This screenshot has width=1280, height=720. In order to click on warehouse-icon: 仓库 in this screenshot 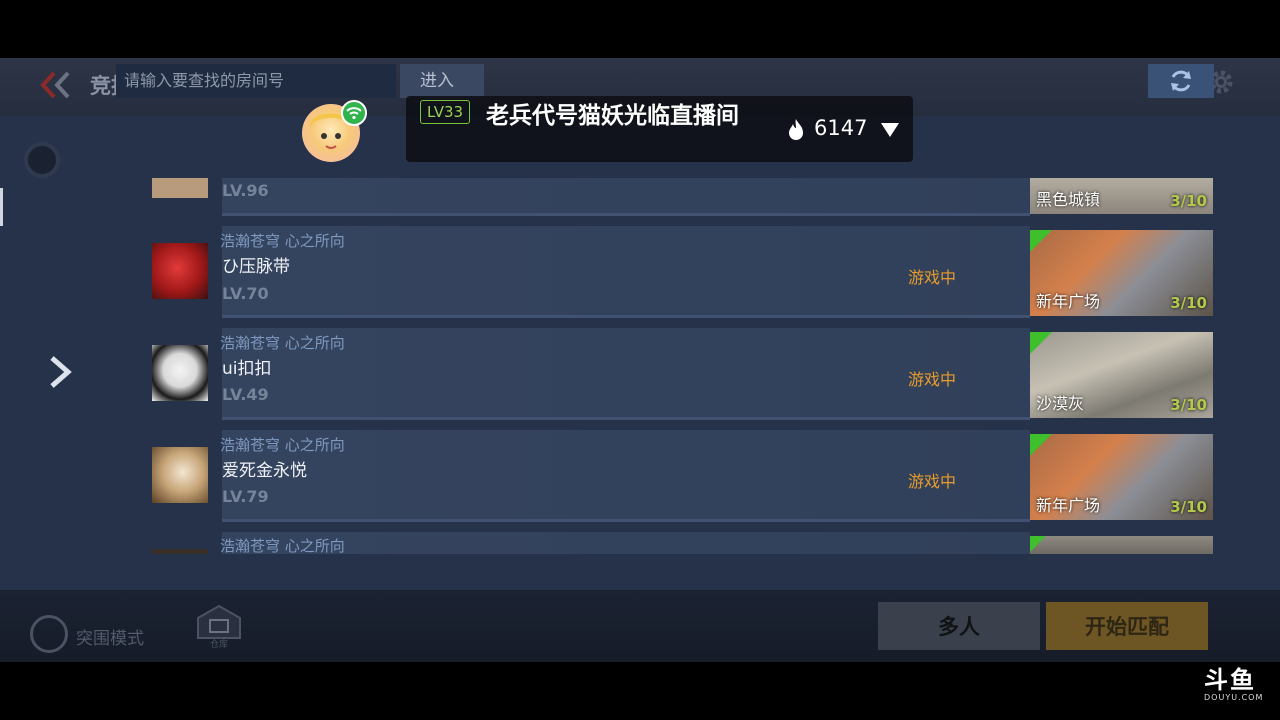, I will do `click(219, 626)`.